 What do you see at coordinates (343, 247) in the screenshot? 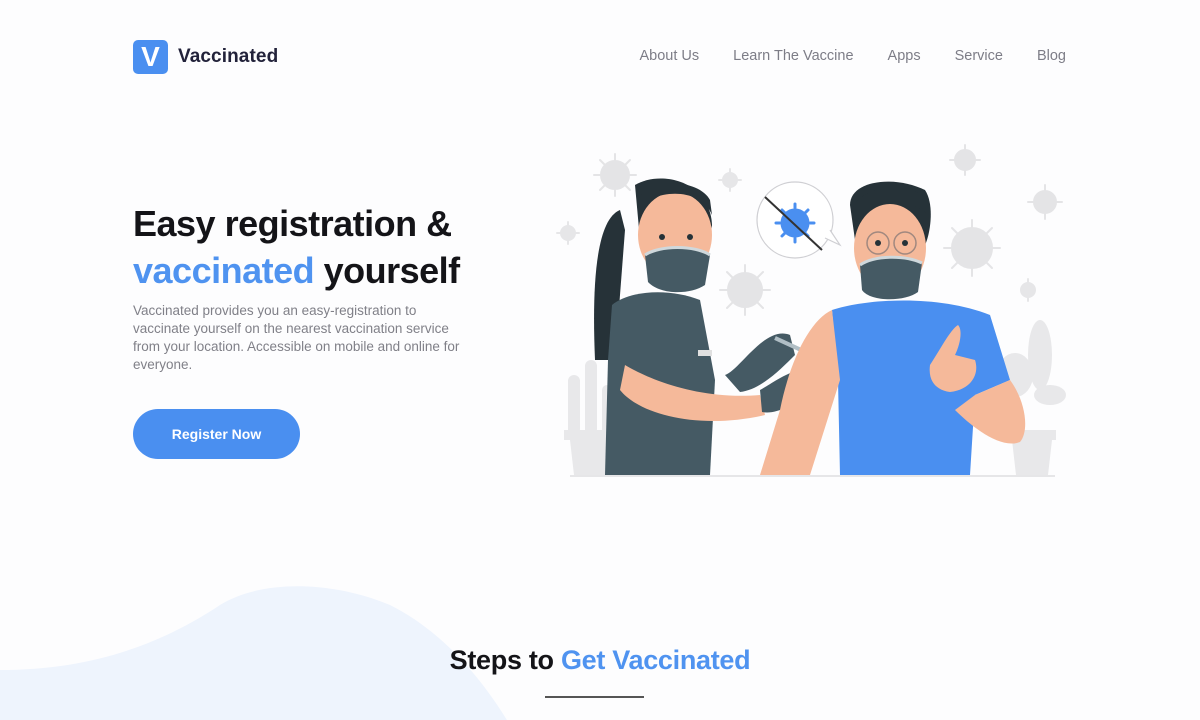
I see `hero-title: Easy registration & vaccinated yourself` at bounding box center [343, 247].